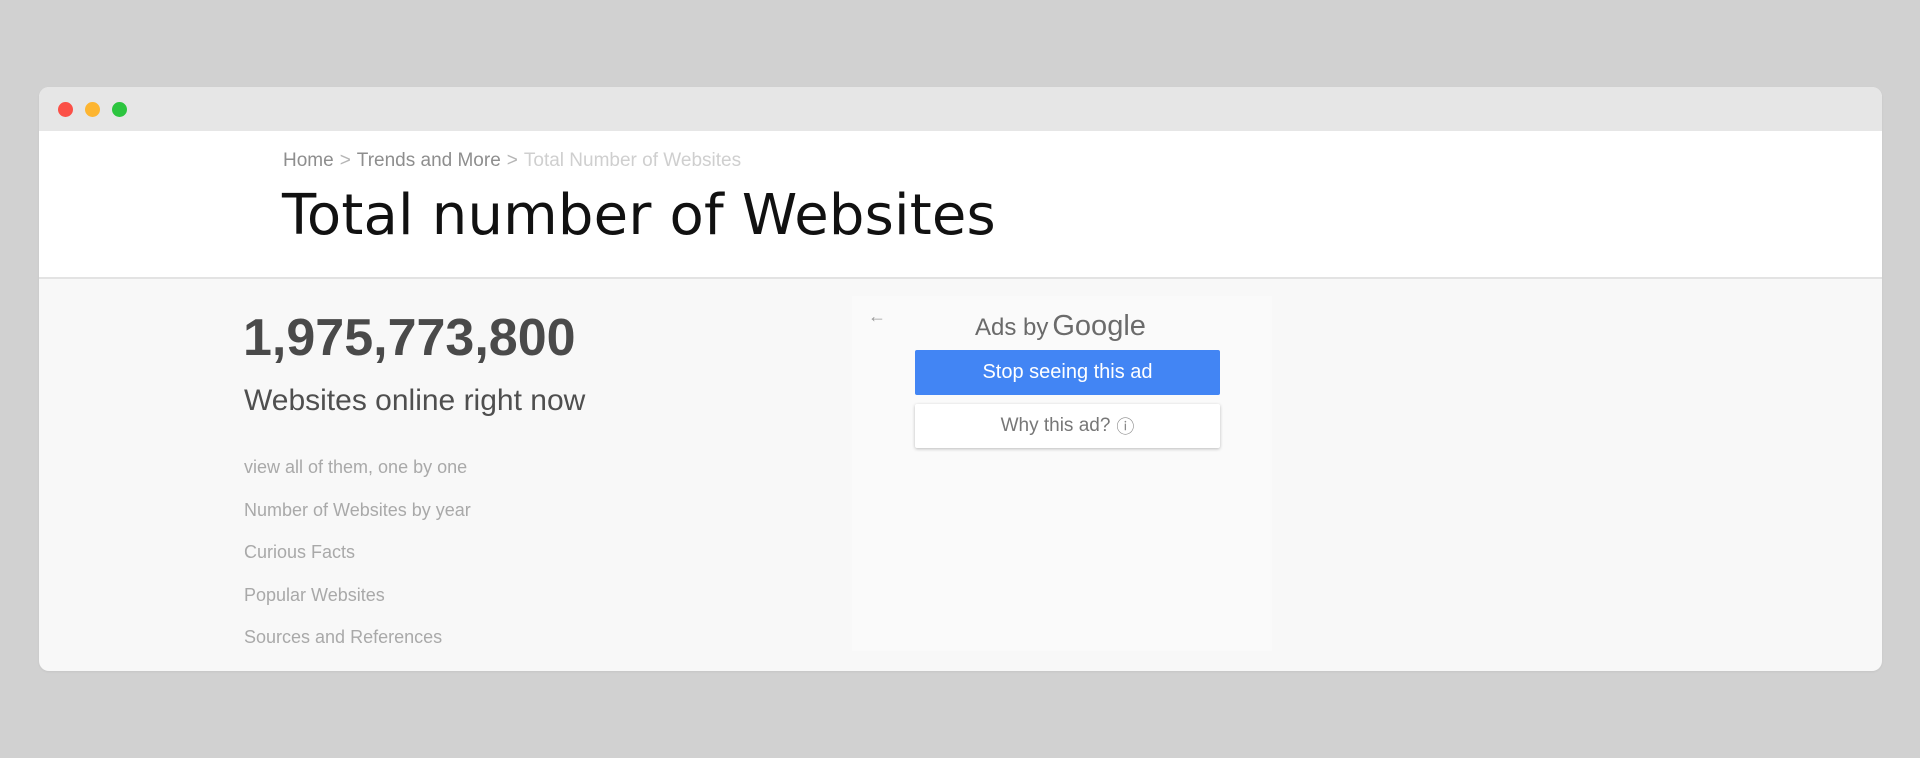 Image resolution: width=1920 pixels, height=758 pixels. What do you see at coordinates (960, 109) in the screenshot?
I see `window-titlebar` at bounding box center [960, 109].